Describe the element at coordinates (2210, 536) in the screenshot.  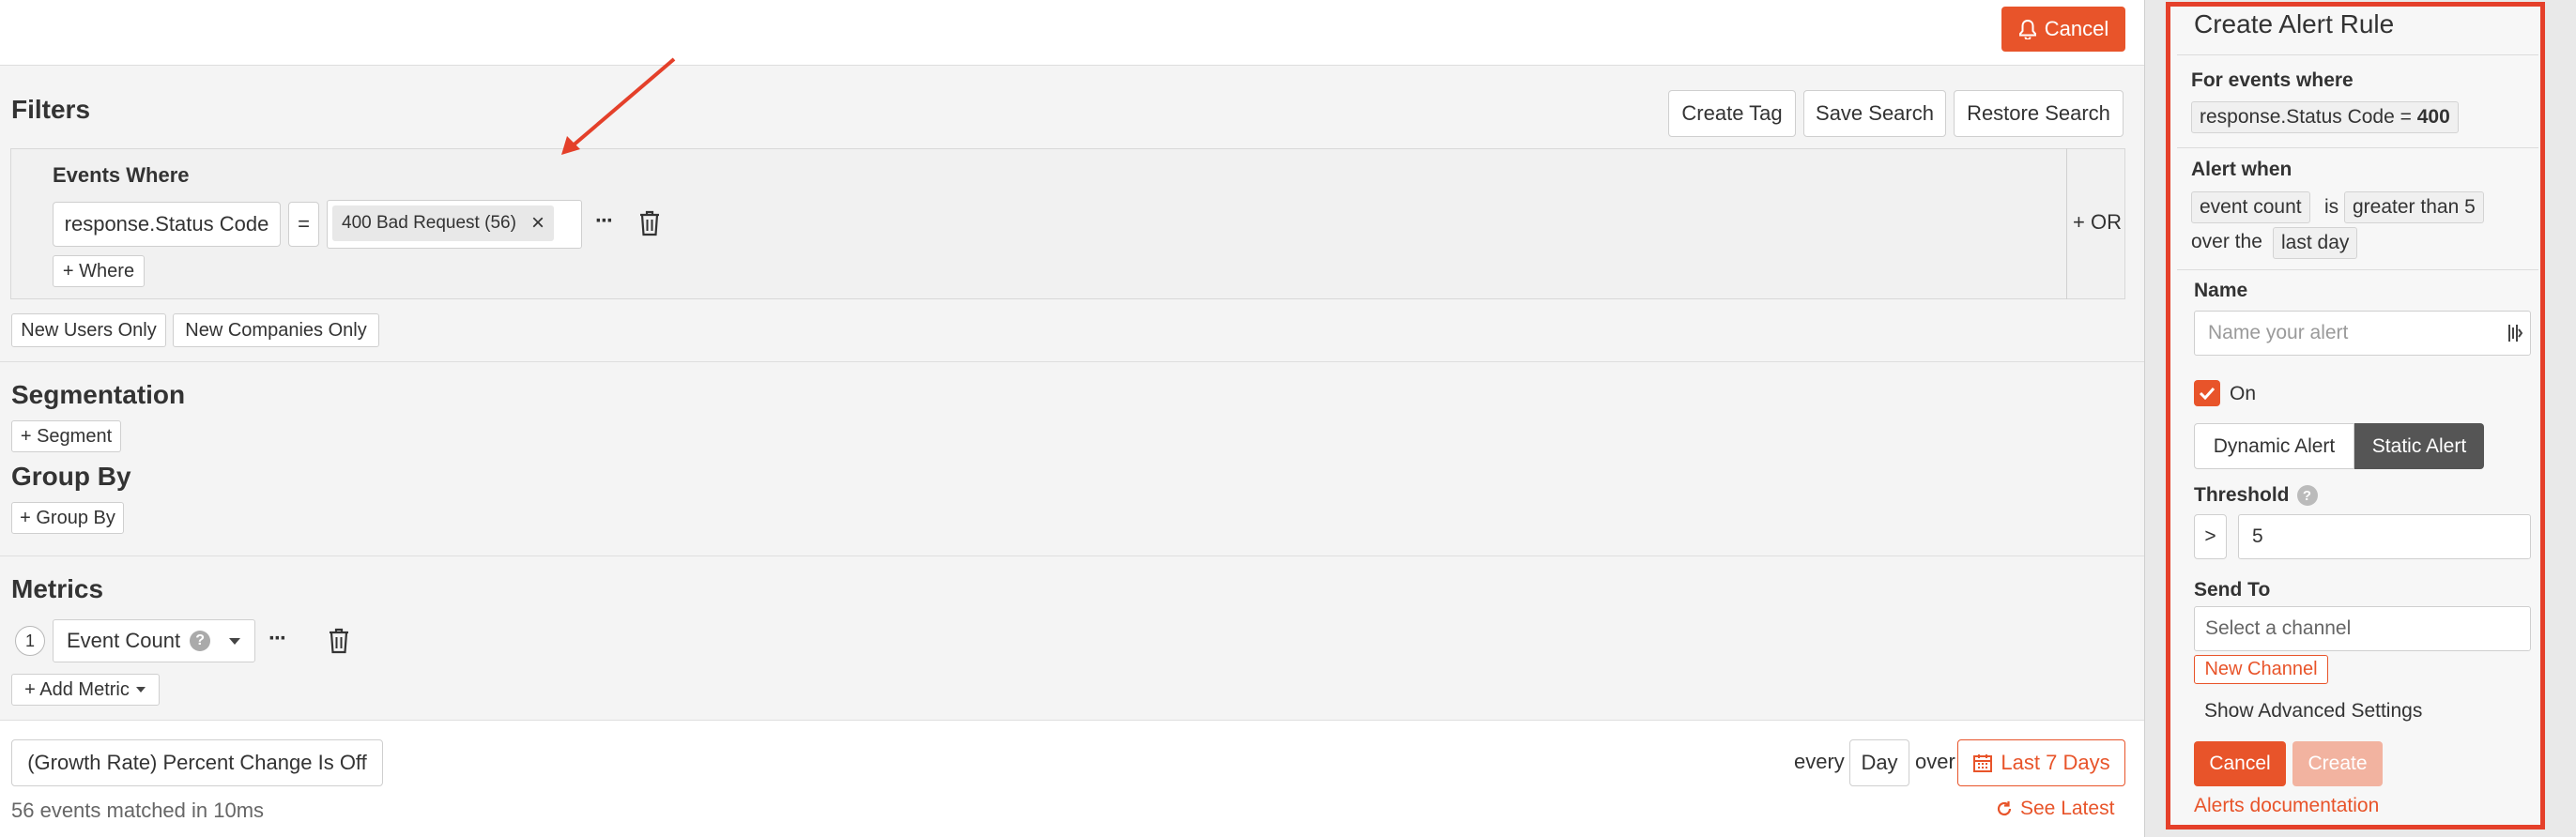
I see `threshold-operator-select: >` at that location.